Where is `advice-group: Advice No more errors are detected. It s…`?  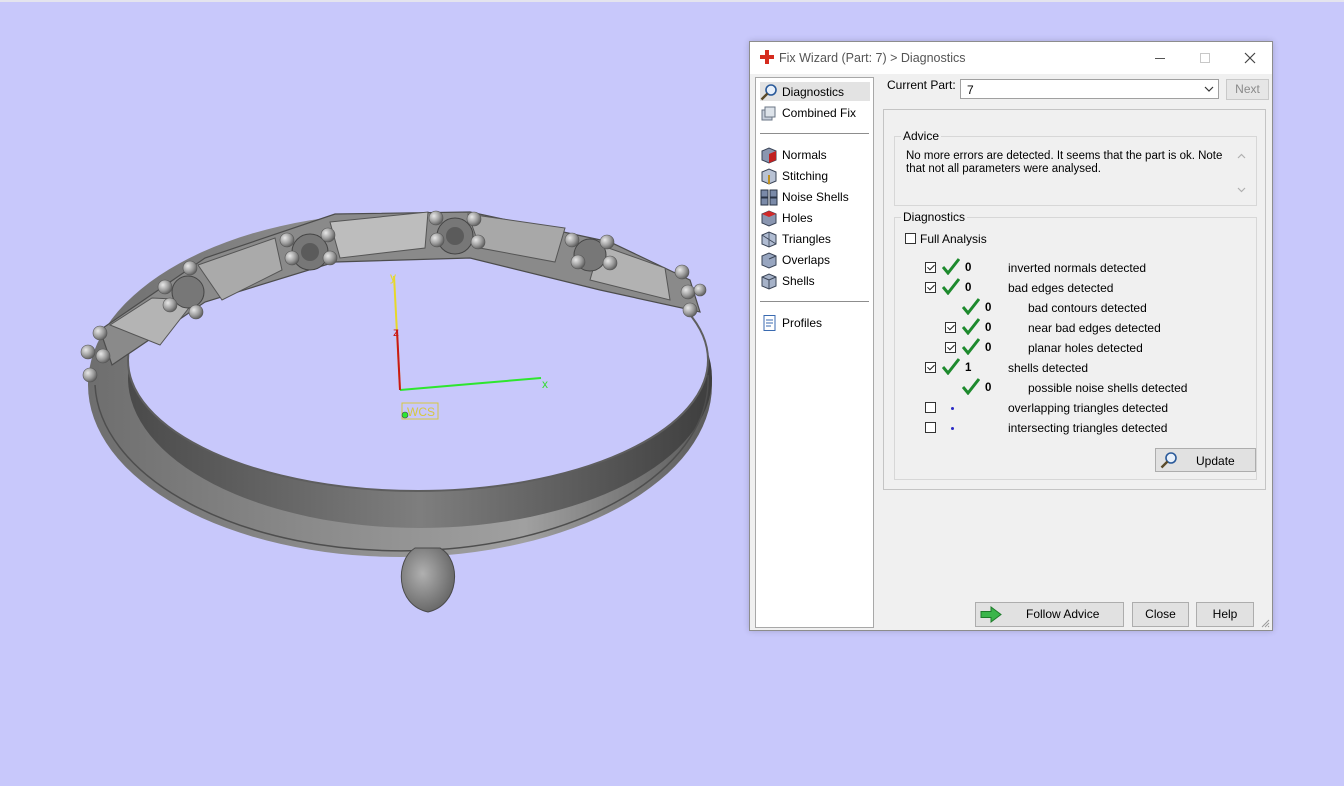
advice-group: Advice No more errors are detected. It s… is located at coordinates (1075, 167).